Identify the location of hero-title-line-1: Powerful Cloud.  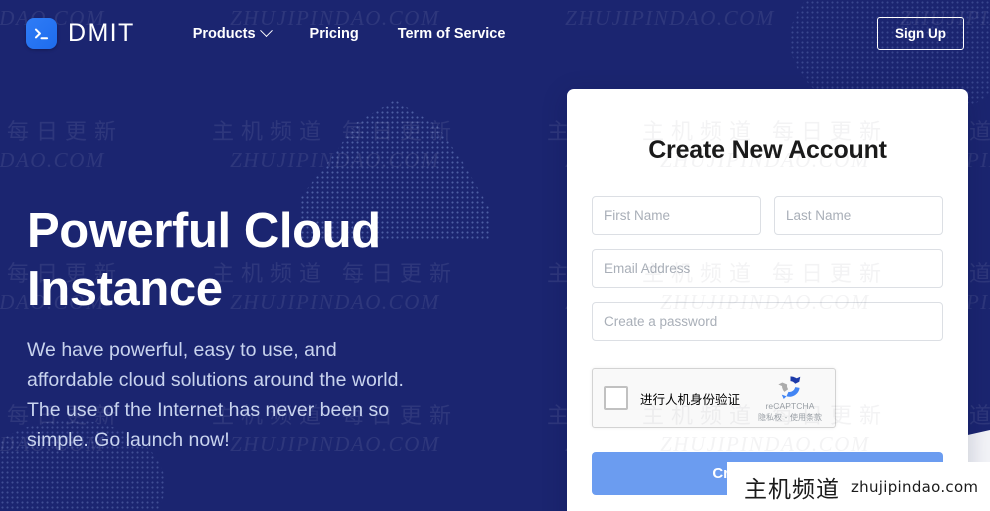
(204, 231).